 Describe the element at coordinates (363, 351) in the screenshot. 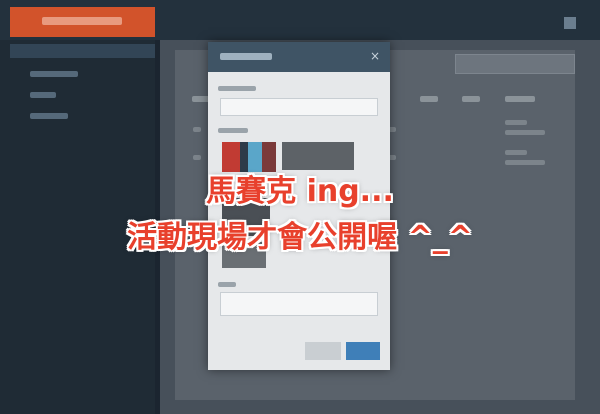

I see `submit-button` at that location.